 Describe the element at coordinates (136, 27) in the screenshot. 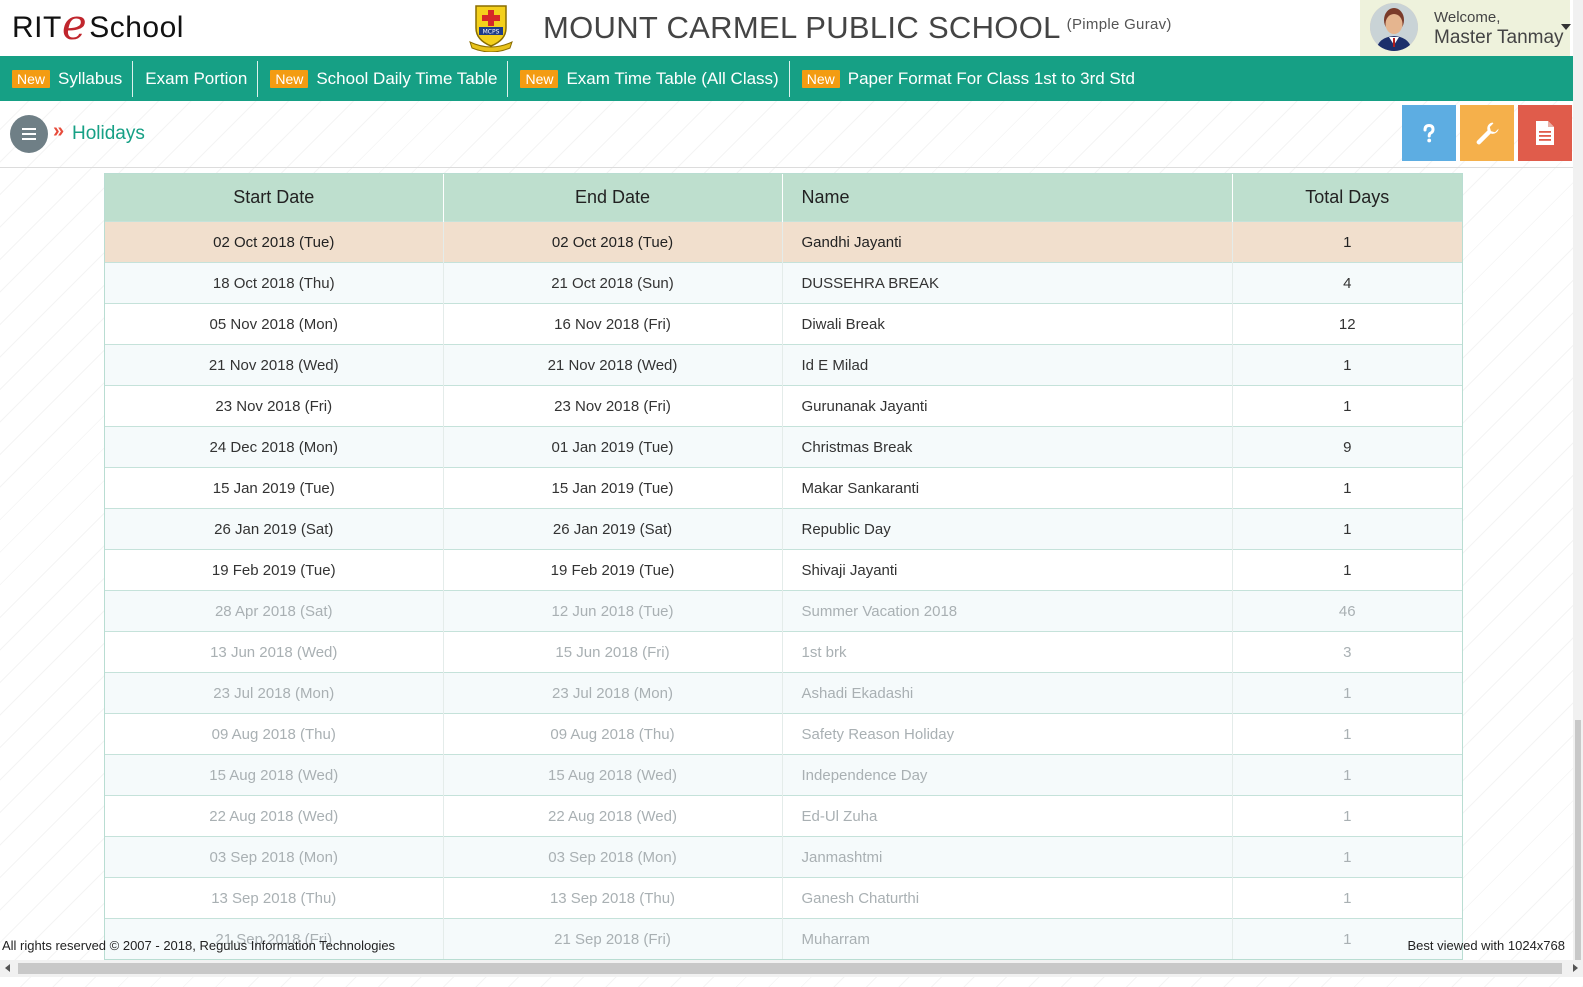

I see `logo-text-school: School` at that location.